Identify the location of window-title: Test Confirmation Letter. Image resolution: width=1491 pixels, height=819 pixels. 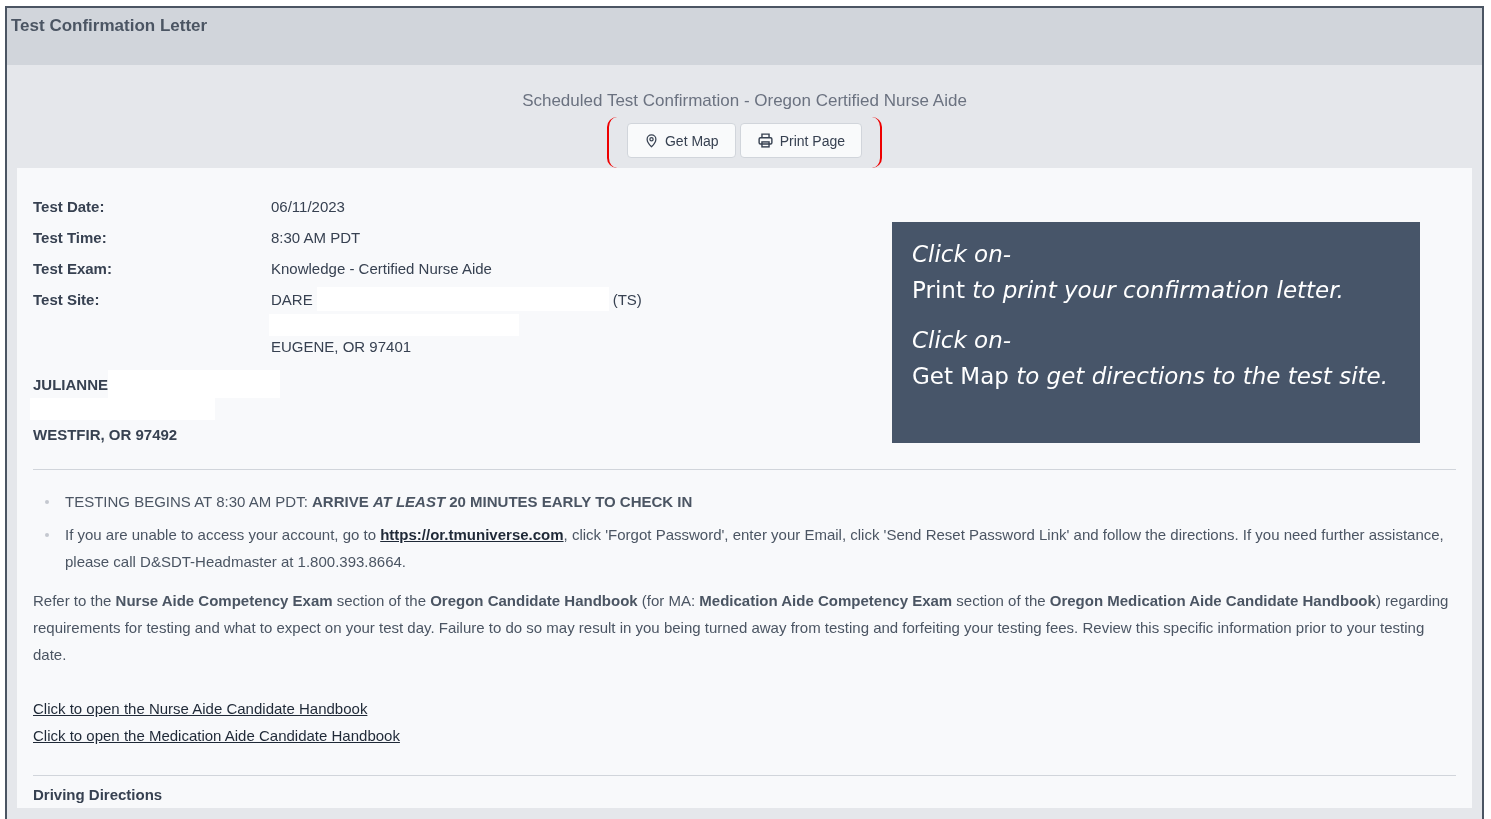
(109, 25).